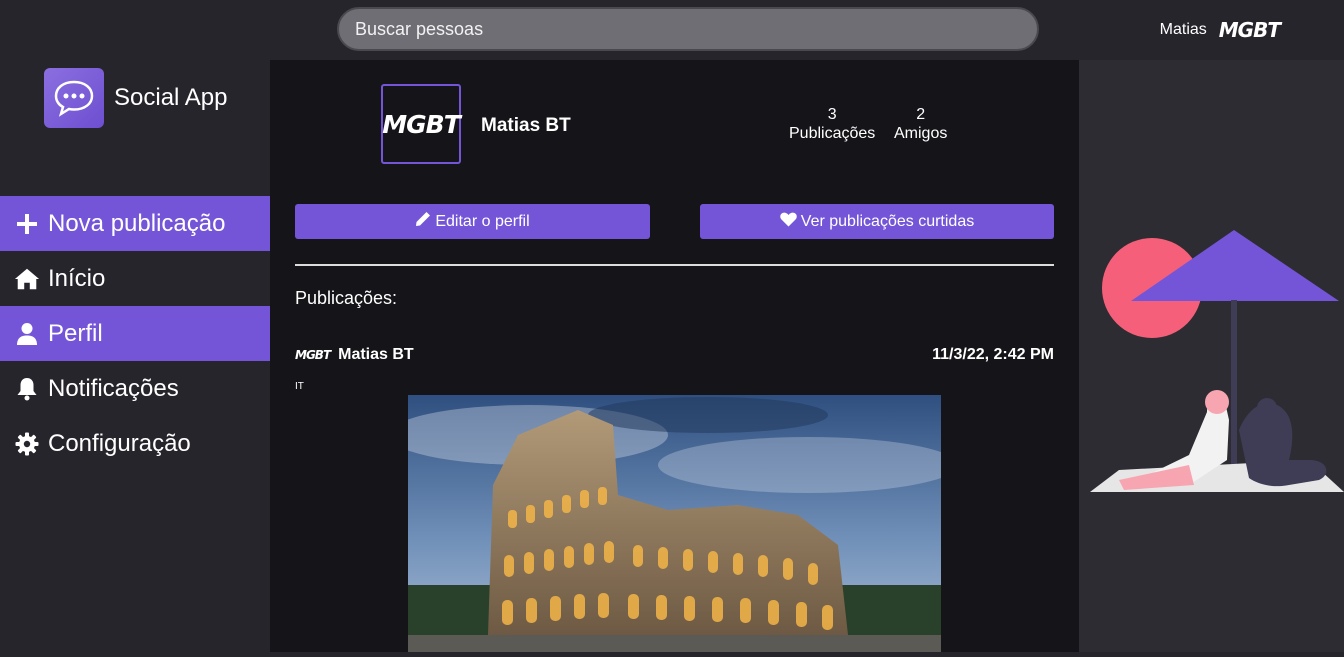 The height and width of the screenshot is (657, 1344). What do you see at coordinates (526, 125) in the screenshot?
I see `profile-name: Matias BT` at bounding box center [526, 125].